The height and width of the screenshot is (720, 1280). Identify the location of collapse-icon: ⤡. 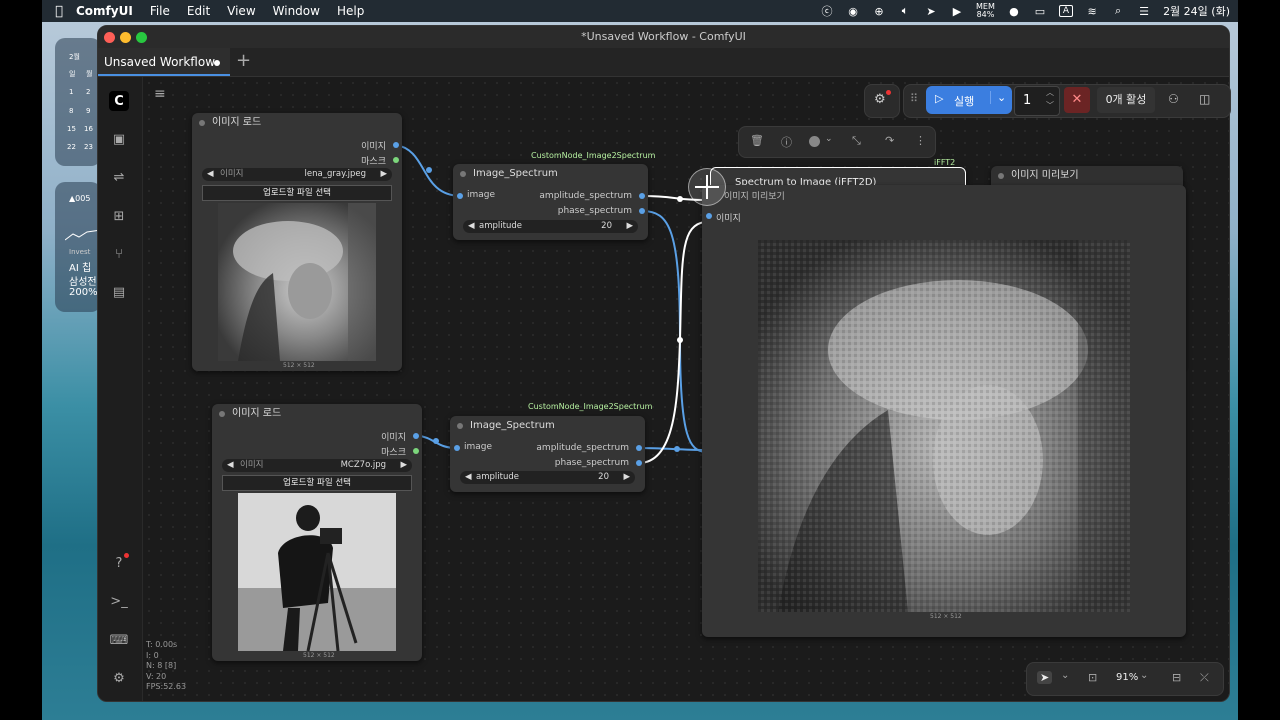
(856, 141).